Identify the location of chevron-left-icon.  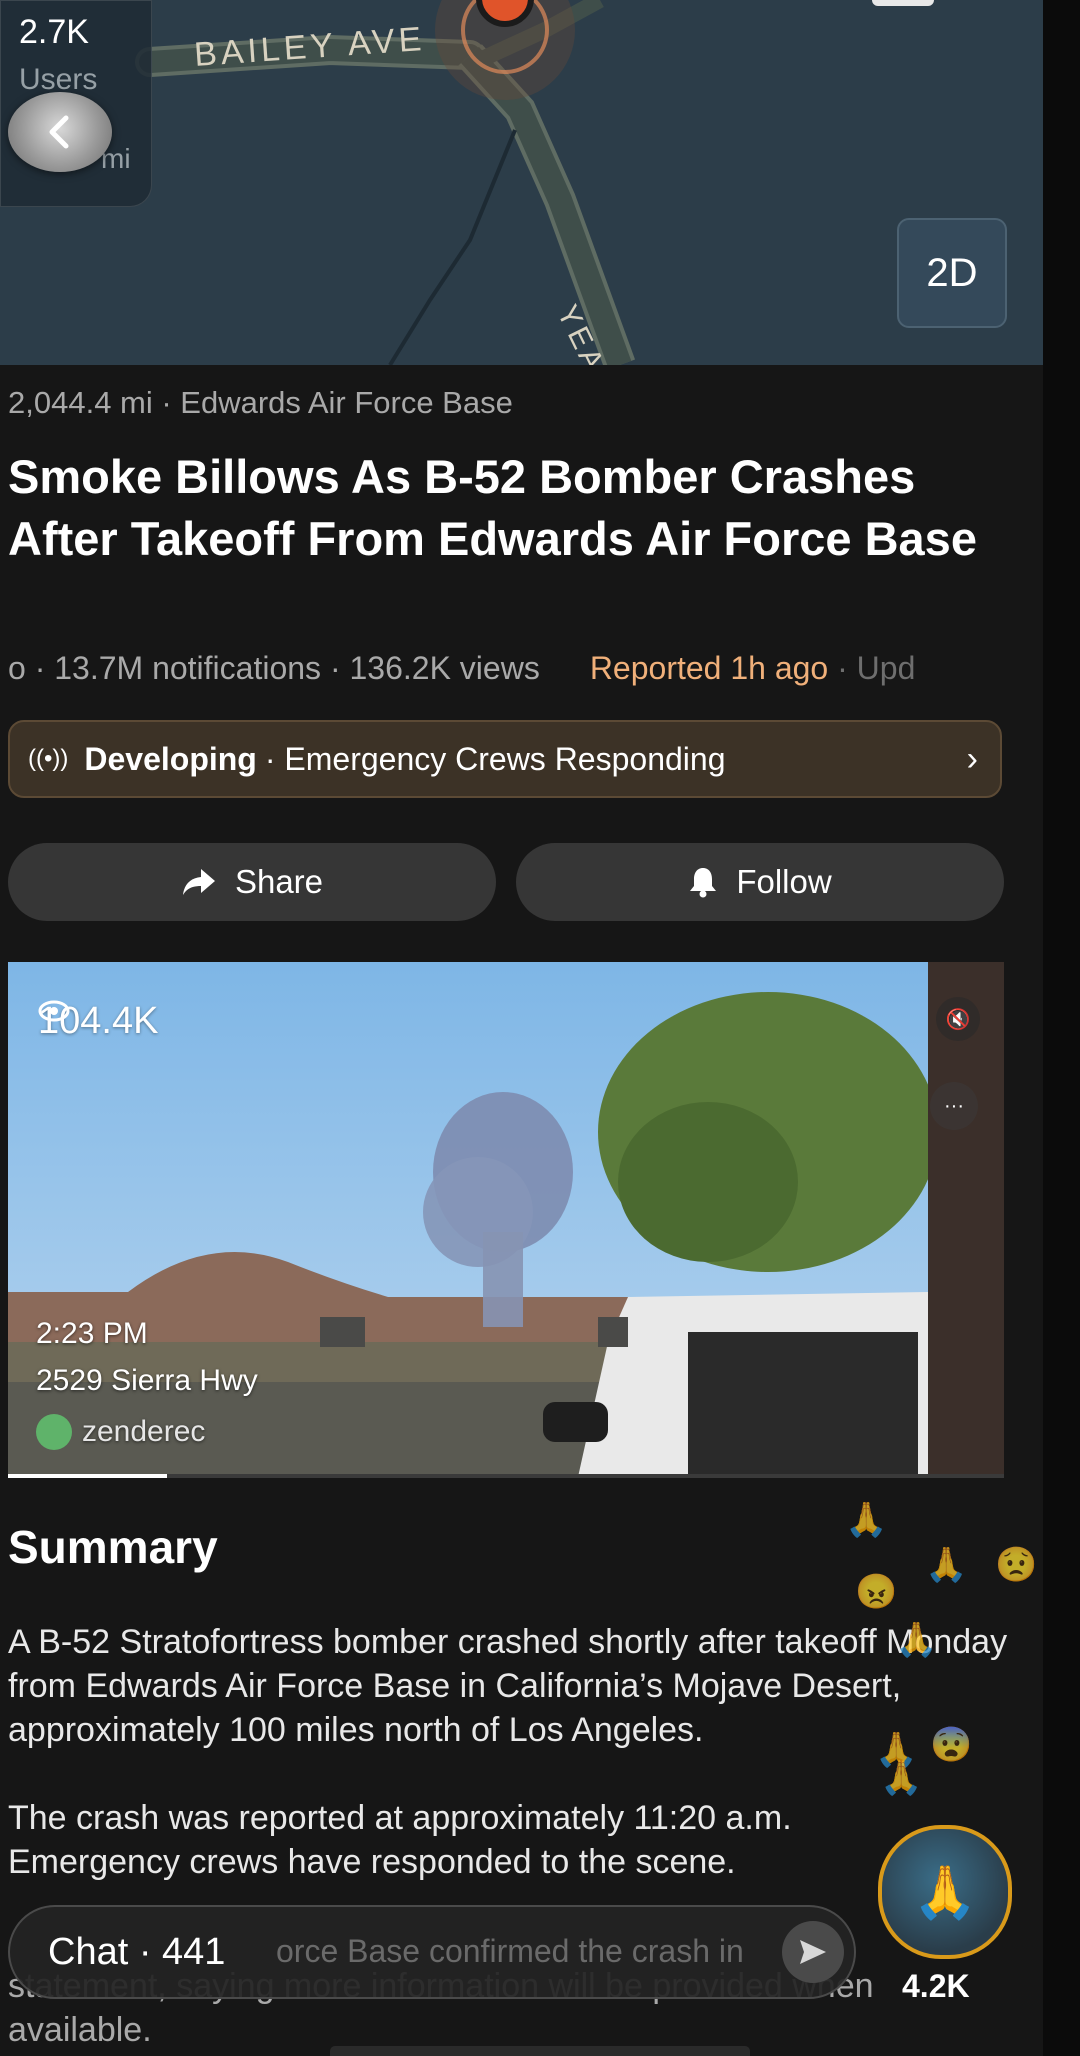
(59, 132).